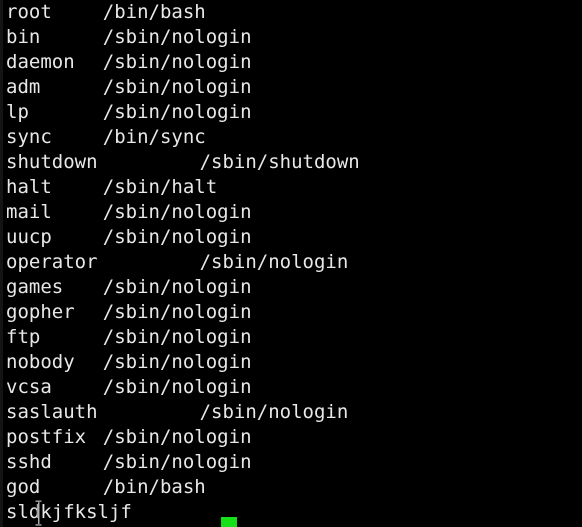 The image size is (582, 527). I want to click on user-name-cell: gopher, so click(40, 312).